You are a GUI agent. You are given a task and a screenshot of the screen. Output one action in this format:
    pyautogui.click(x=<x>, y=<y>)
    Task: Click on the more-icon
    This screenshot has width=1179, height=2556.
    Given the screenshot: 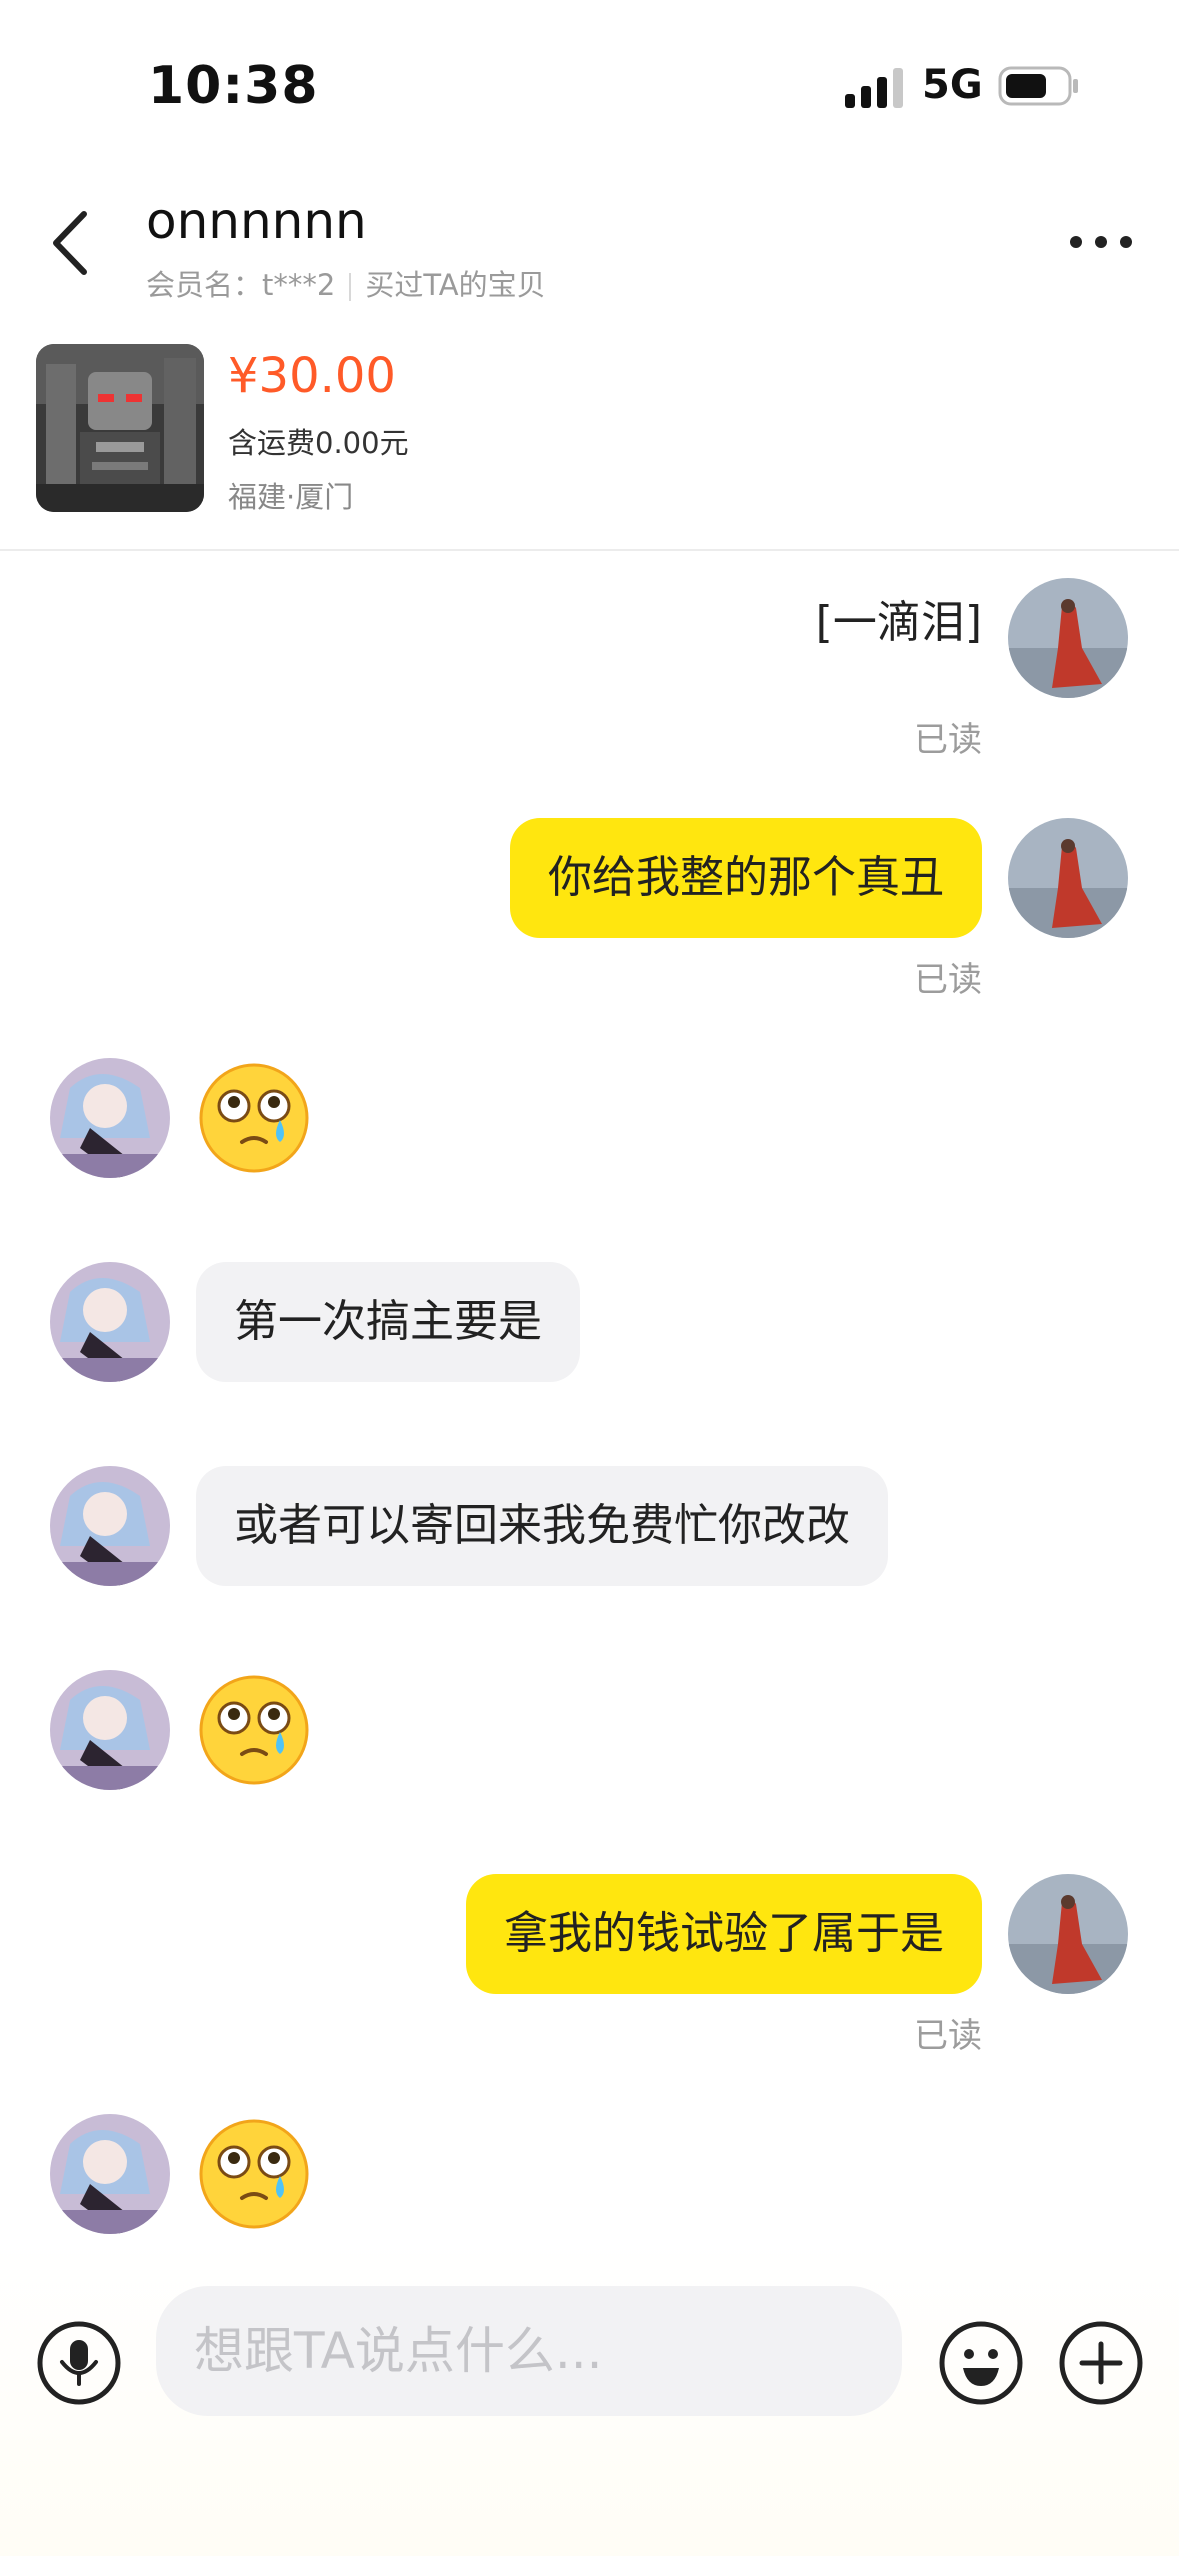 What is the action you would take?
    pyautogui.click(x=1101, y=242)
    